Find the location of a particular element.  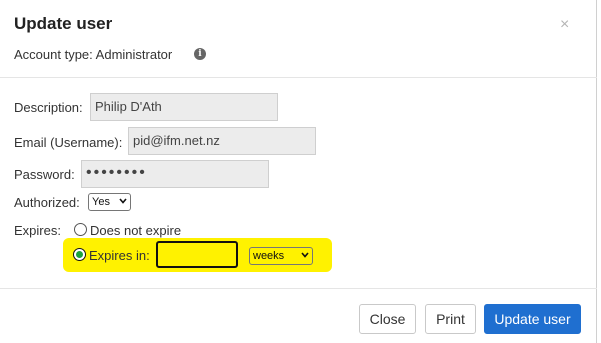

print-button: Print is located at coordinates (450, 319).